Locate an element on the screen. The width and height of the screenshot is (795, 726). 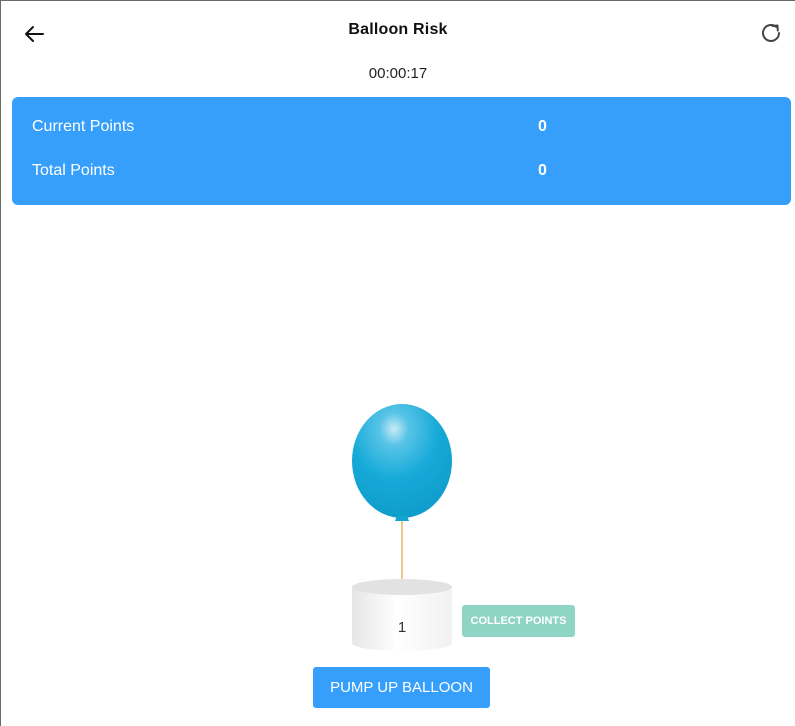
current-points-value: 0 is located at coordinates (542, 126).